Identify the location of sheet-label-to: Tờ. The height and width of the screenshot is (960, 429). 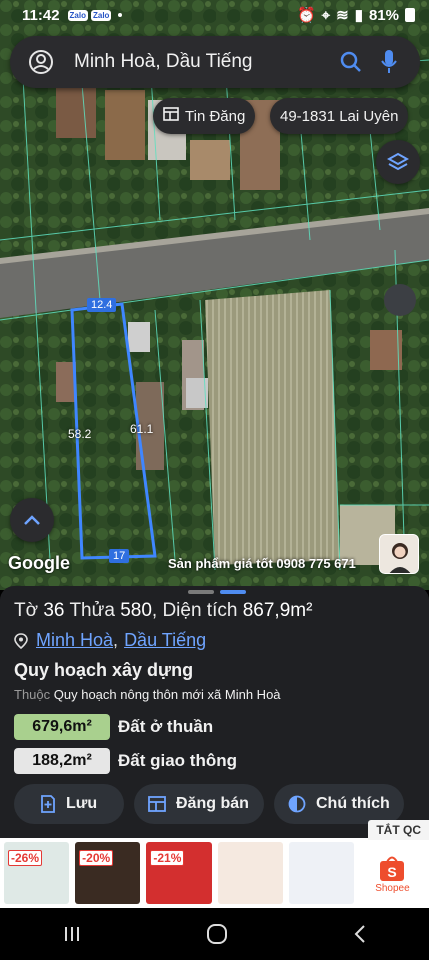
(26, 610).